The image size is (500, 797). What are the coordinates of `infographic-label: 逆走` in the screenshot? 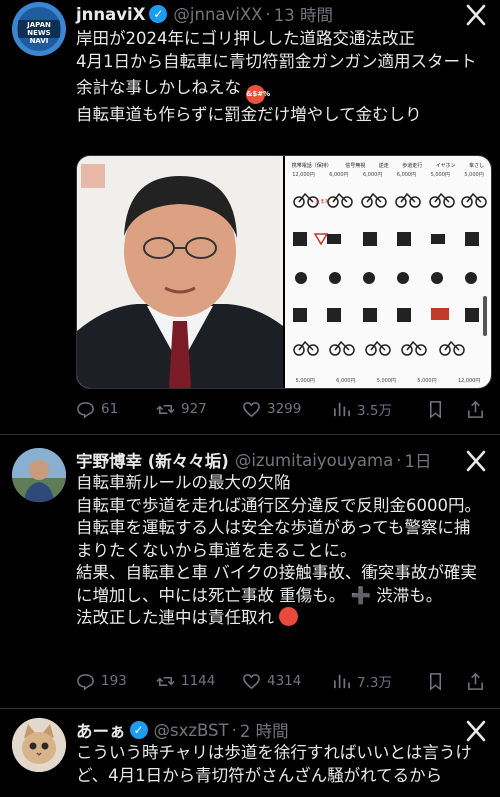 It's located at (383, 166).